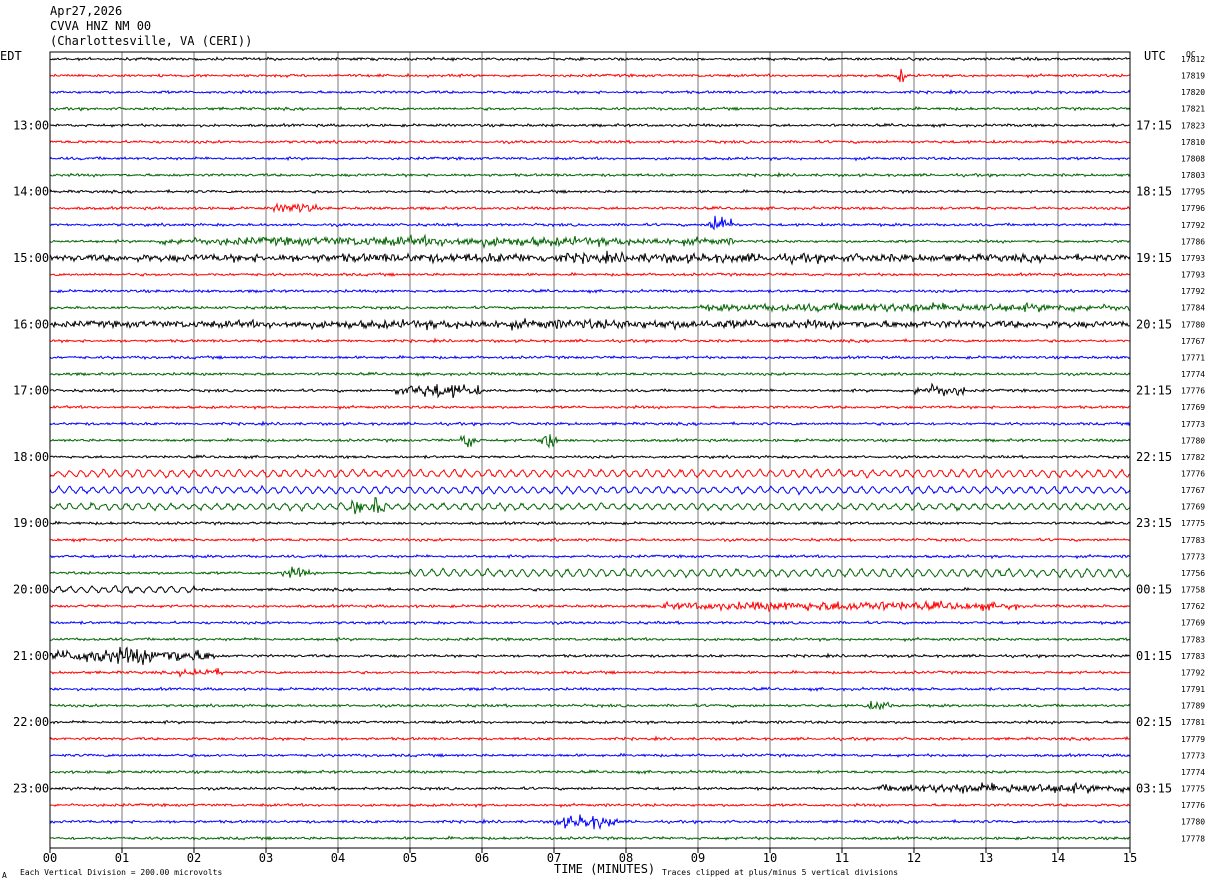 Image resolution: width=1210 pixels, height=886 pixels. I want to click on qc-value: 17812, so click(1193, 59).